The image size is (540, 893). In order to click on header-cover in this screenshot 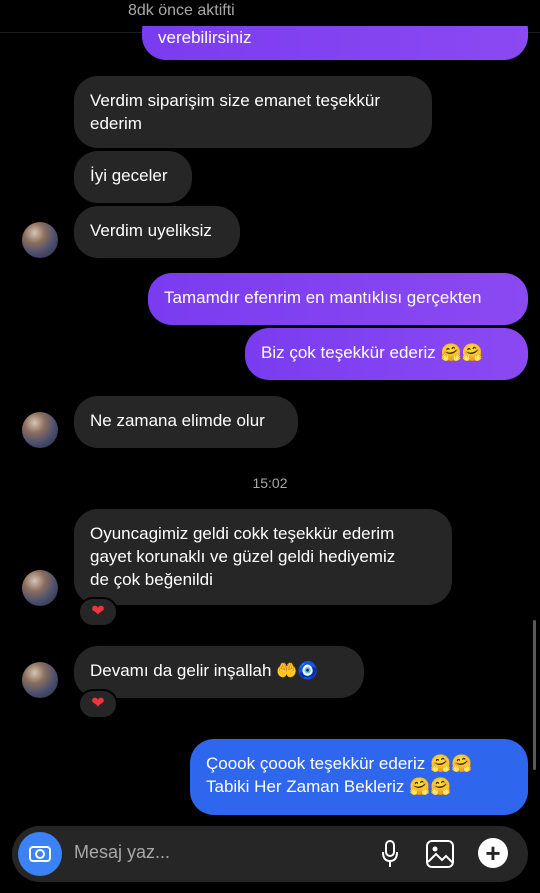, I will do `click(270, 13)`.